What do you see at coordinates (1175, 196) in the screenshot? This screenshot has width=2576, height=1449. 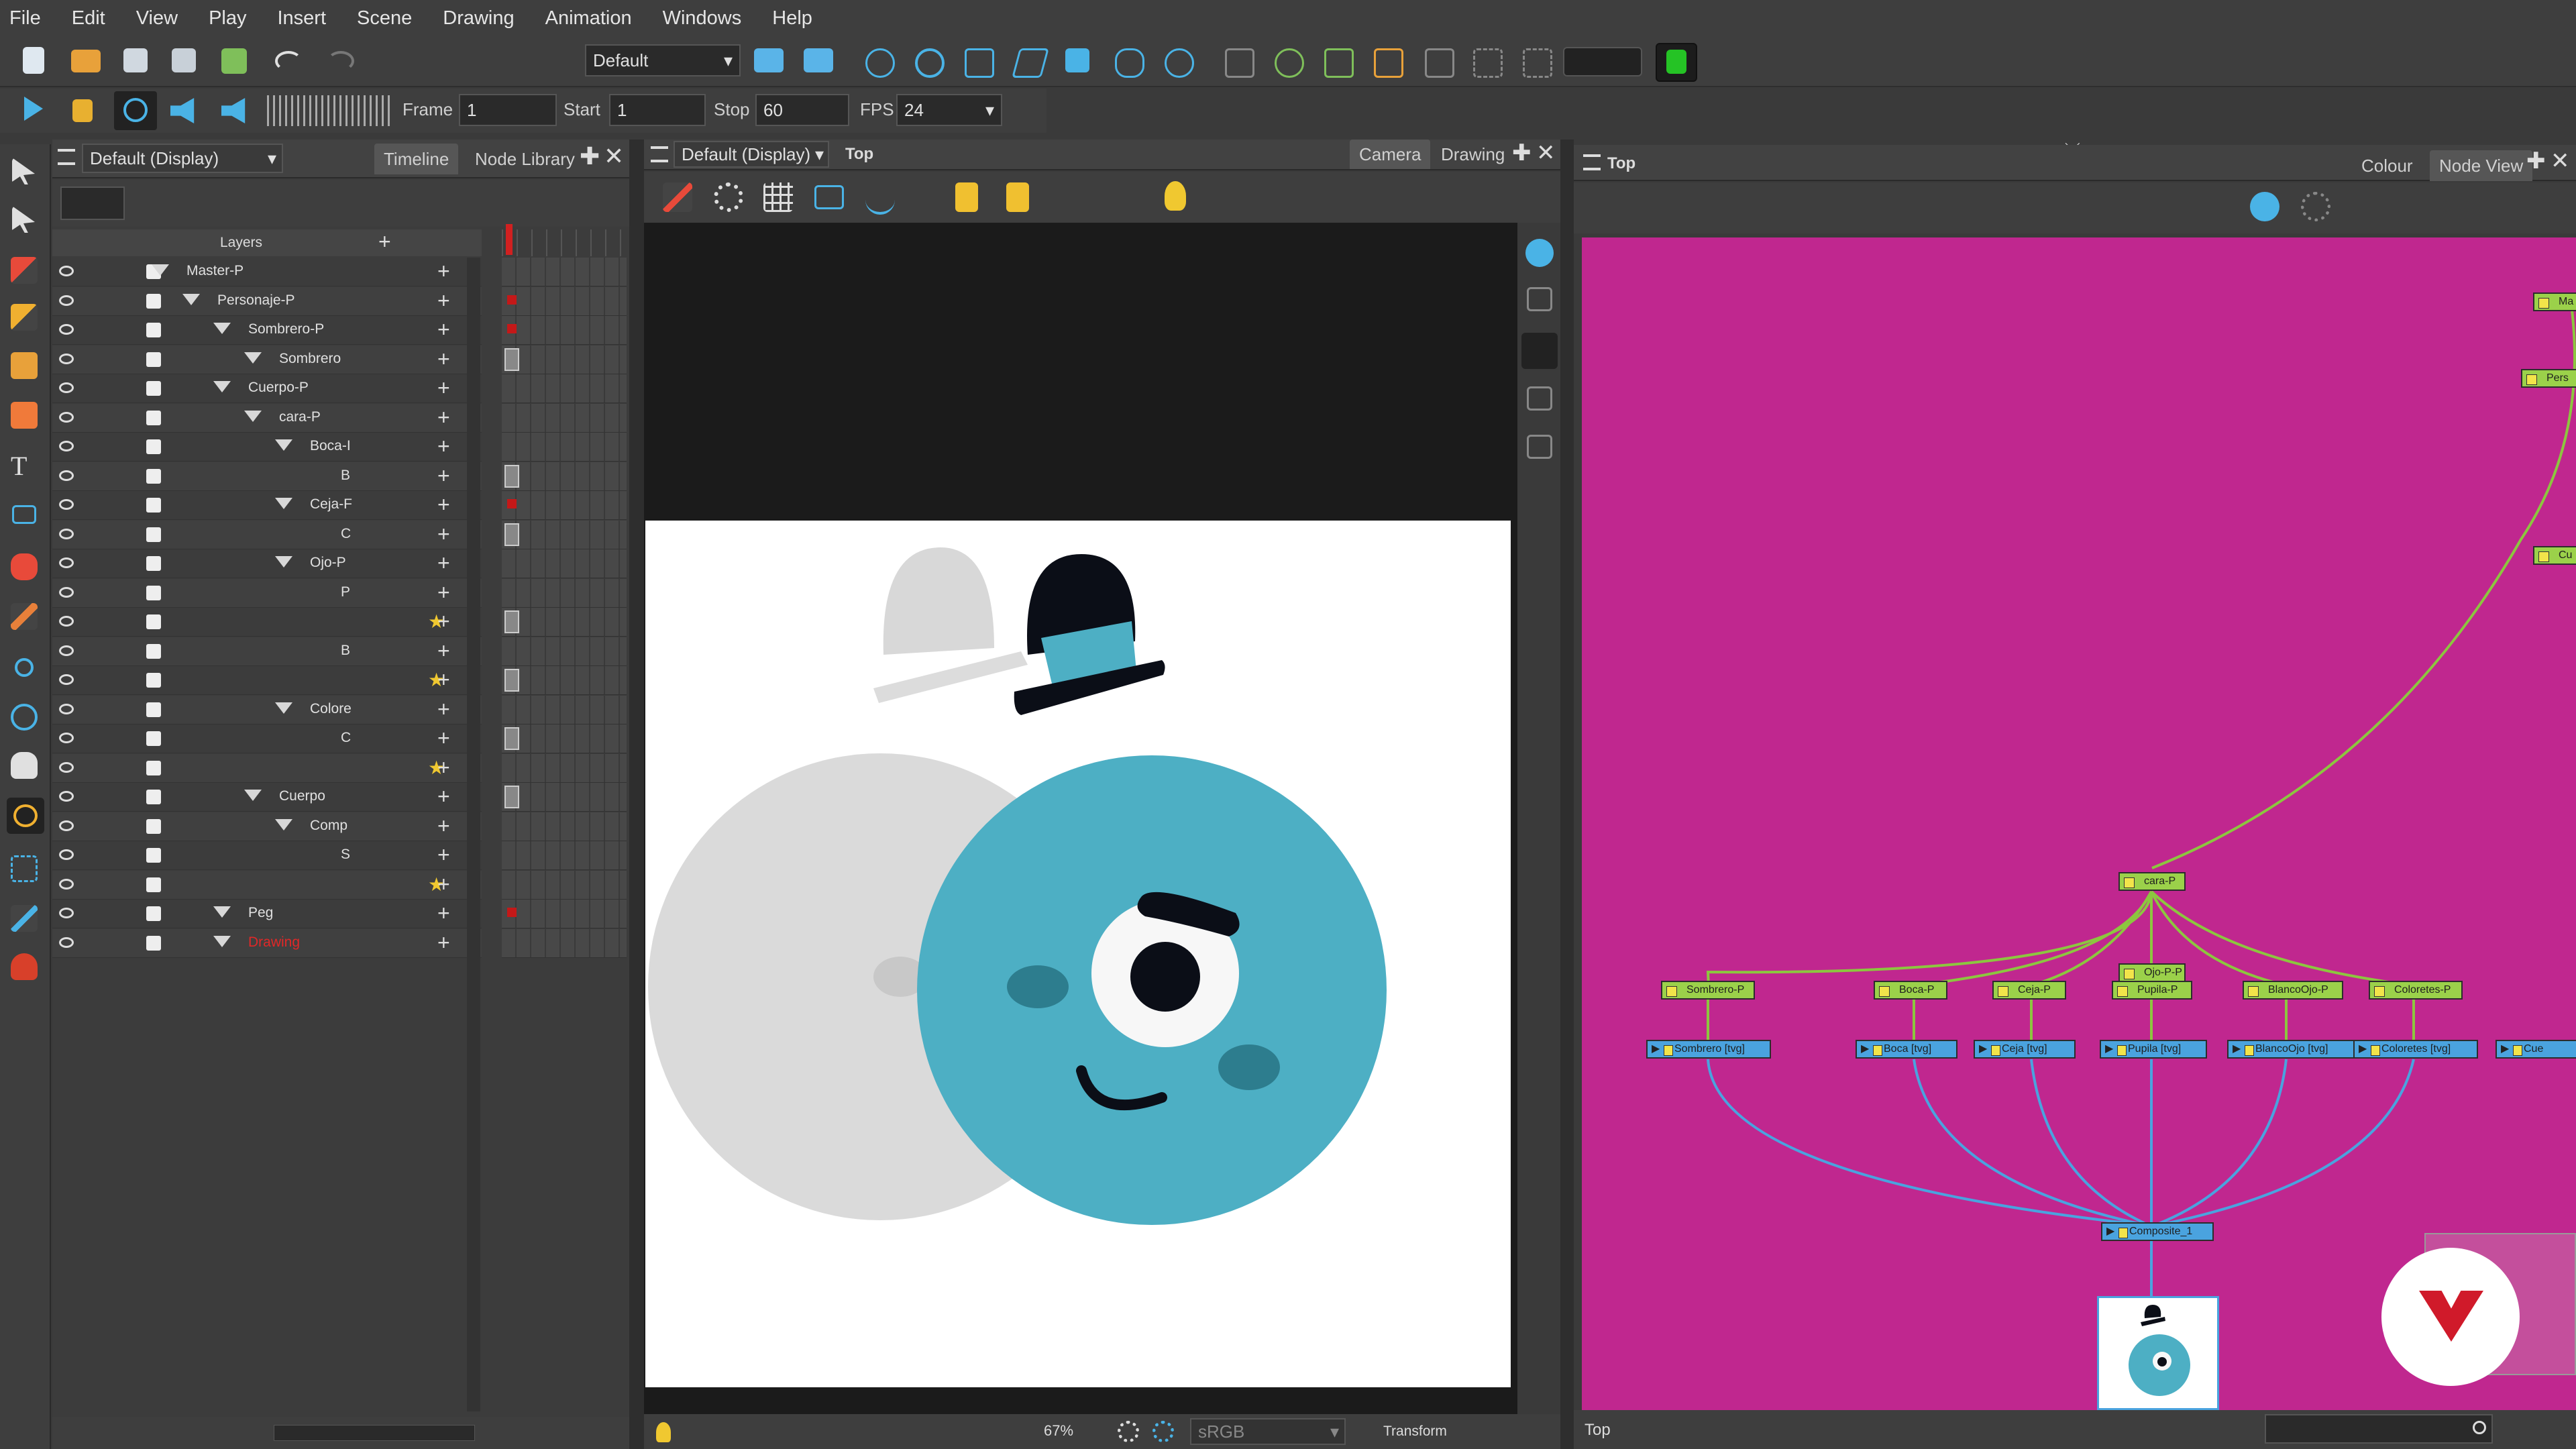 I see `light-table-icon` at bounding box center [1175, 196].